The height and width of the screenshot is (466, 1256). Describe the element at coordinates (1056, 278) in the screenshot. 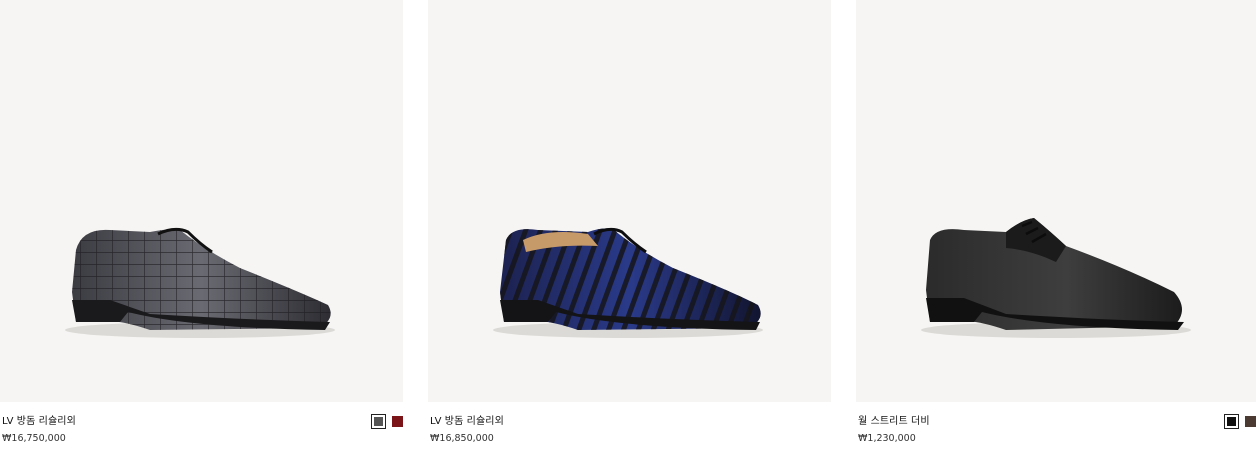

I see `black-leather-derby-shoe-icon` at that location.